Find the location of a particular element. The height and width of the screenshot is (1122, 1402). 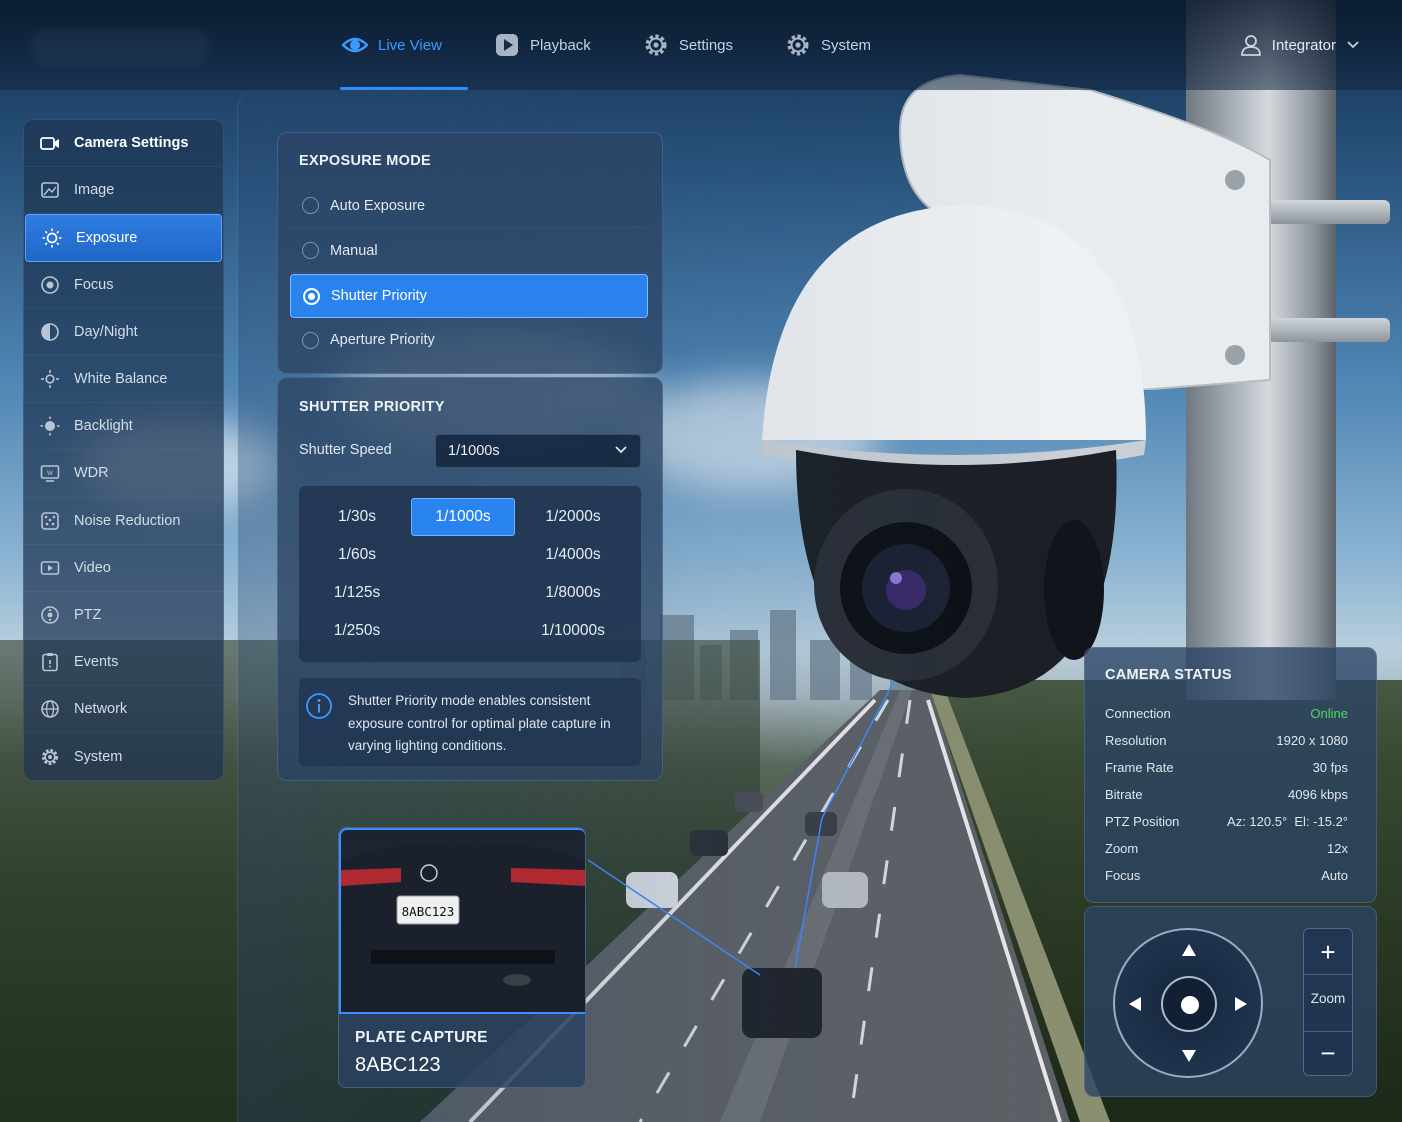

nav-tab-playback: Playback is located at coordinates (554, 45).